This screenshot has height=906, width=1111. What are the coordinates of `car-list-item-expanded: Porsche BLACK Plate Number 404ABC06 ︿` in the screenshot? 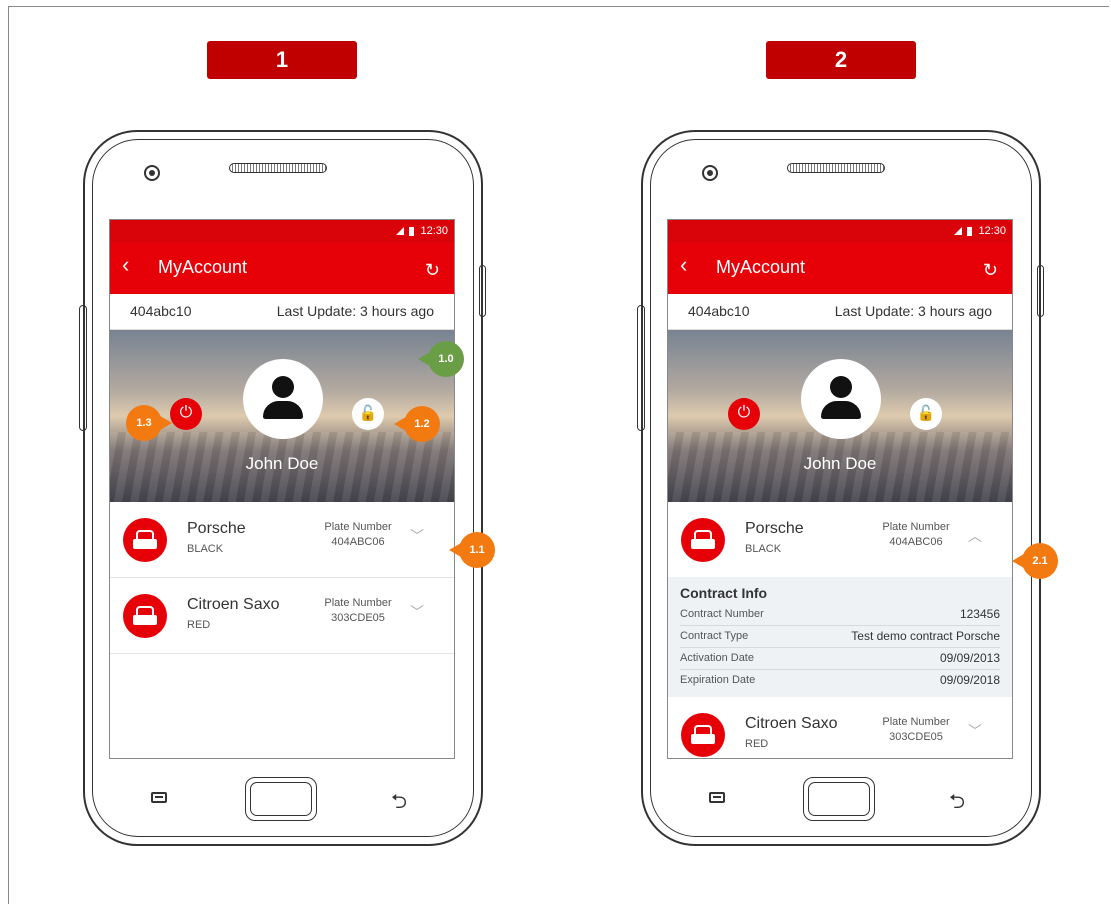 It's located at (840, 539).